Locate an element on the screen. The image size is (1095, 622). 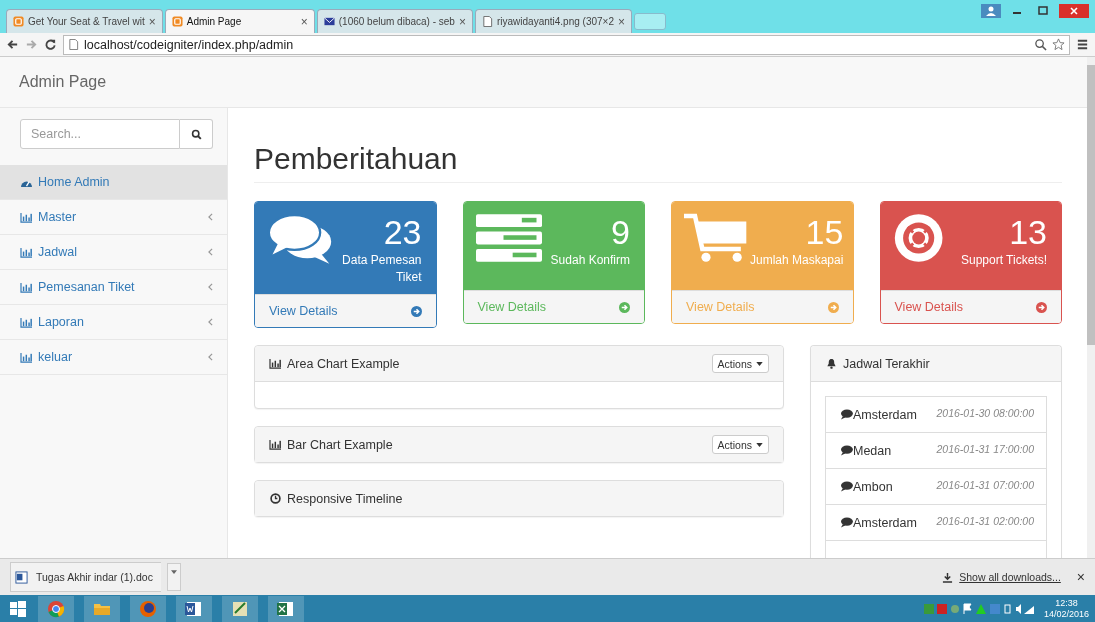
system-tray-icons is located at coordinates (978, 608).